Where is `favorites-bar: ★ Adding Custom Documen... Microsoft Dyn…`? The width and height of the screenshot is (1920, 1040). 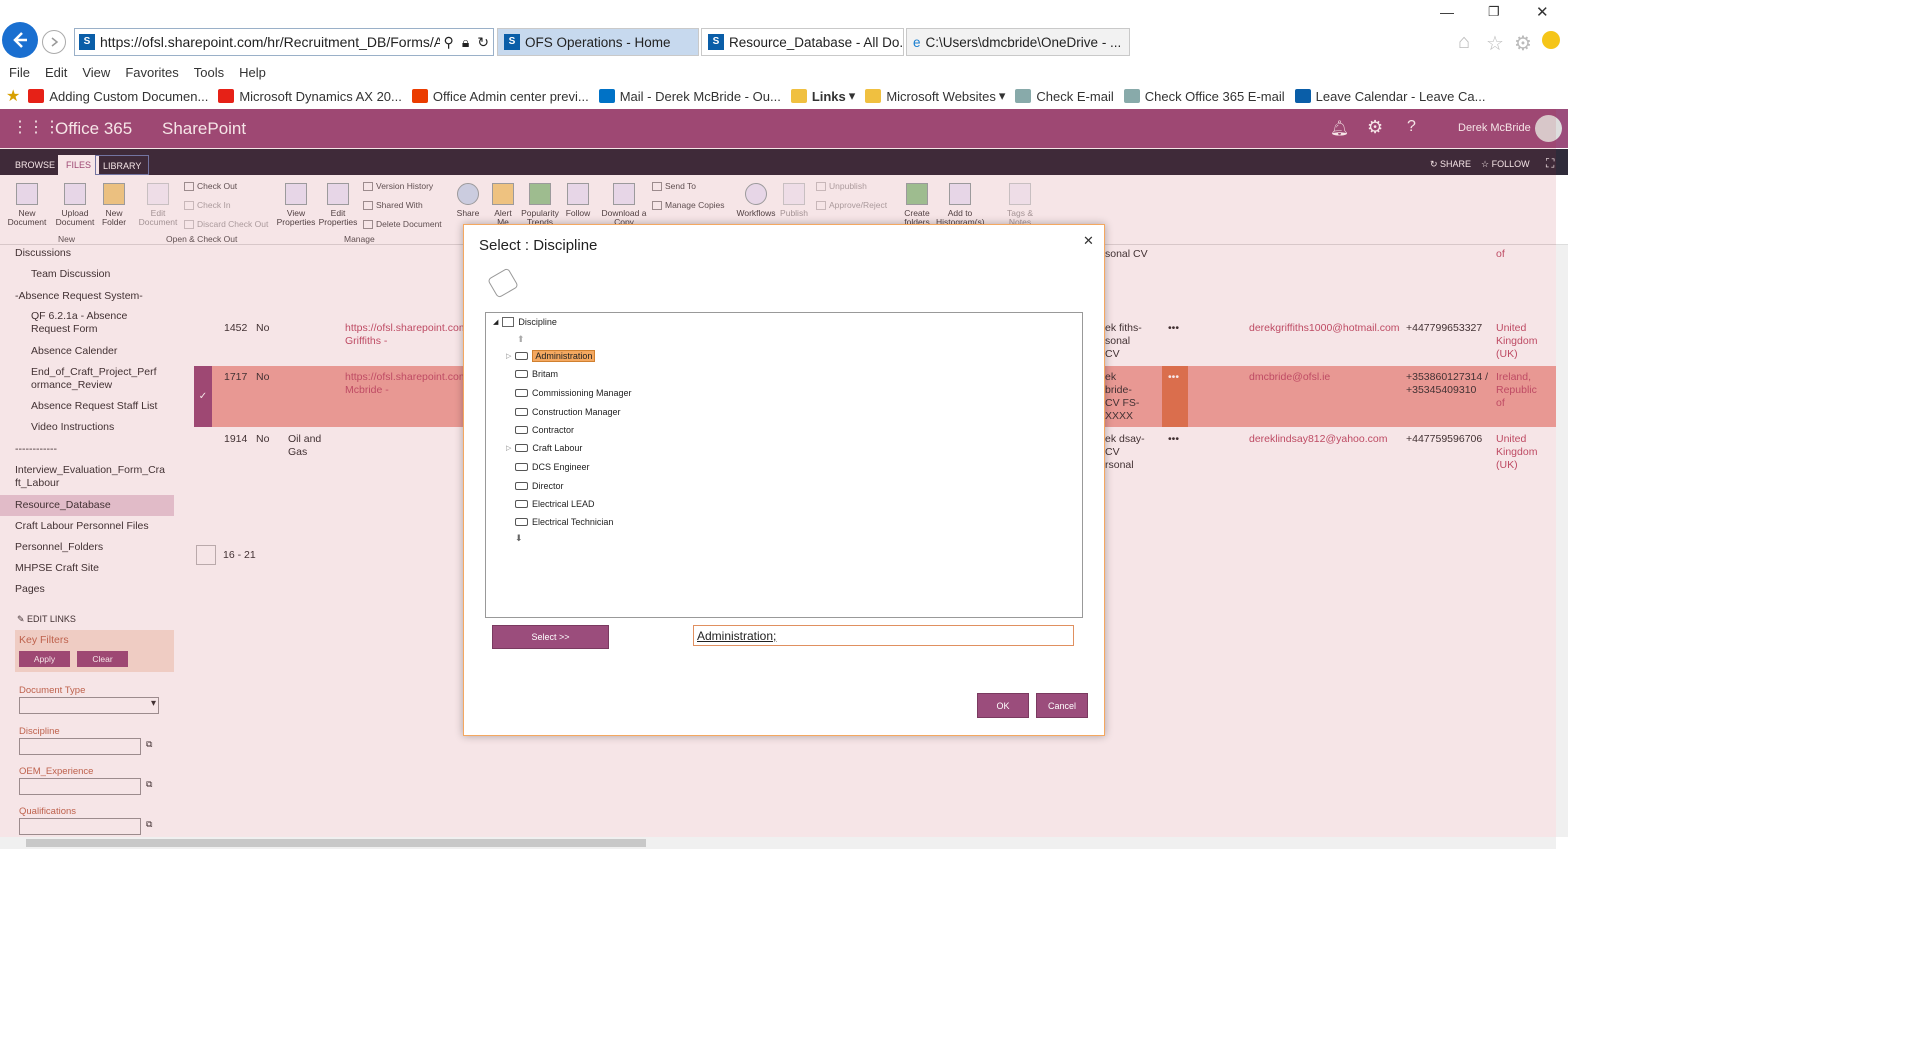 favorites-bar: ★ Adding Custom Documen... Microsoft Dyn… is located at coordinates (784, 96).